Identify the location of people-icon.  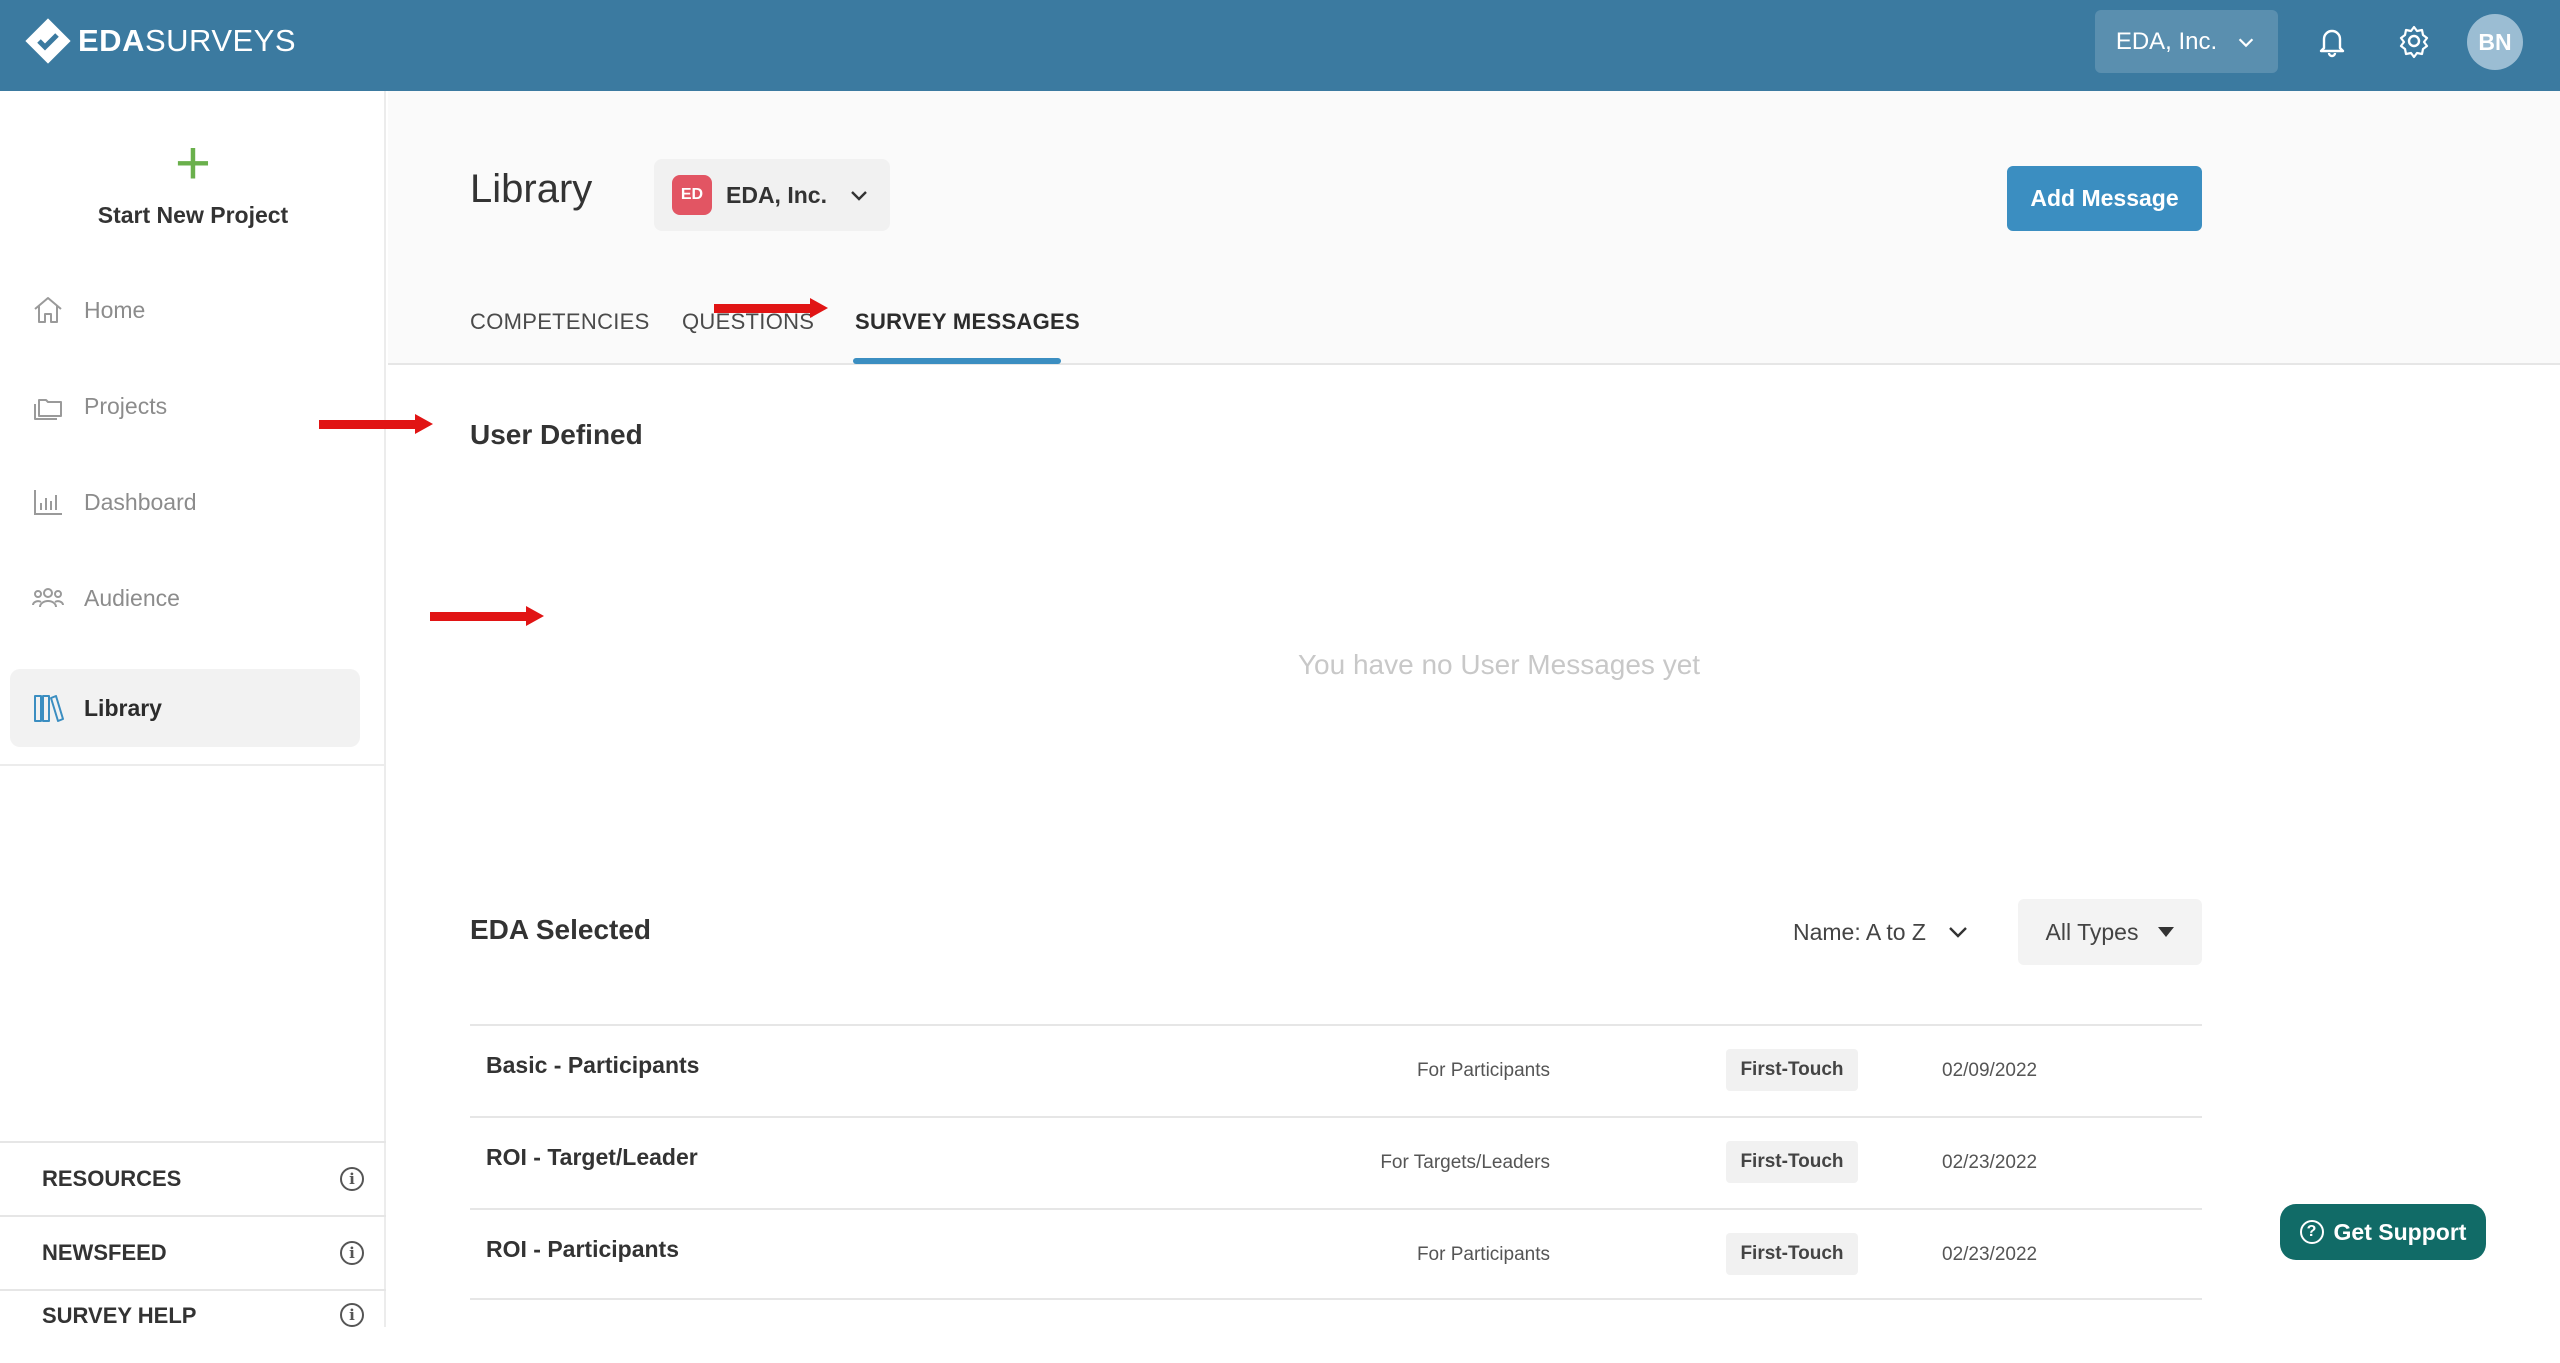
(48, 598).